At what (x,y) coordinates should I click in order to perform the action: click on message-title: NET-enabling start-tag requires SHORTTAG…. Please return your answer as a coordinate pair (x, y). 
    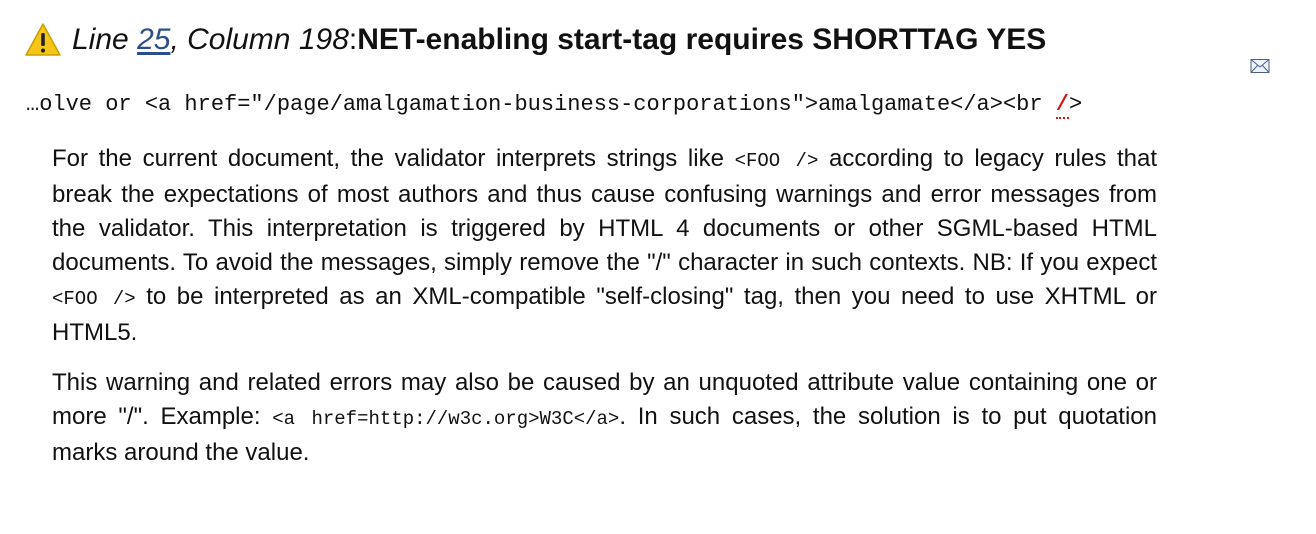
    Looking at the image, I should click on (702, 39).